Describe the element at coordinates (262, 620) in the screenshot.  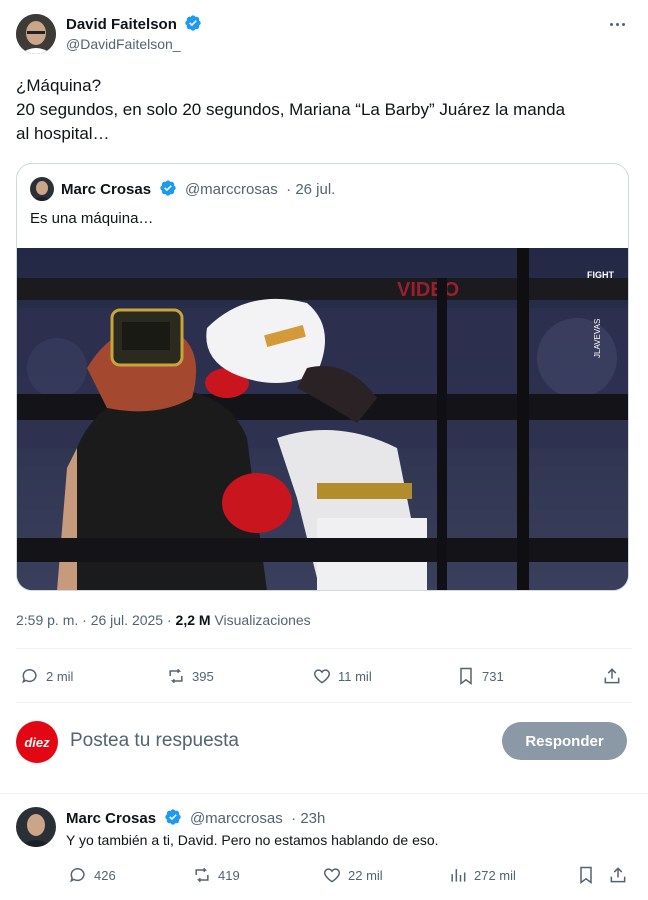
I see `views-label: Visualizaciones` at that location.